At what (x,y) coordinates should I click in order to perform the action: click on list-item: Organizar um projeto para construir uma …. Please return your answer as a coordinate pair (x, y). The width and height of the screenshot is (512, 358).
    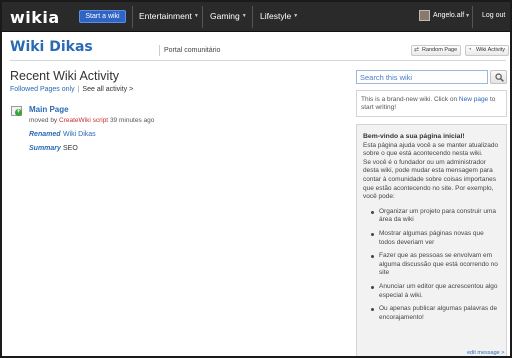
    Looking at the image, I should click on (432, 216).